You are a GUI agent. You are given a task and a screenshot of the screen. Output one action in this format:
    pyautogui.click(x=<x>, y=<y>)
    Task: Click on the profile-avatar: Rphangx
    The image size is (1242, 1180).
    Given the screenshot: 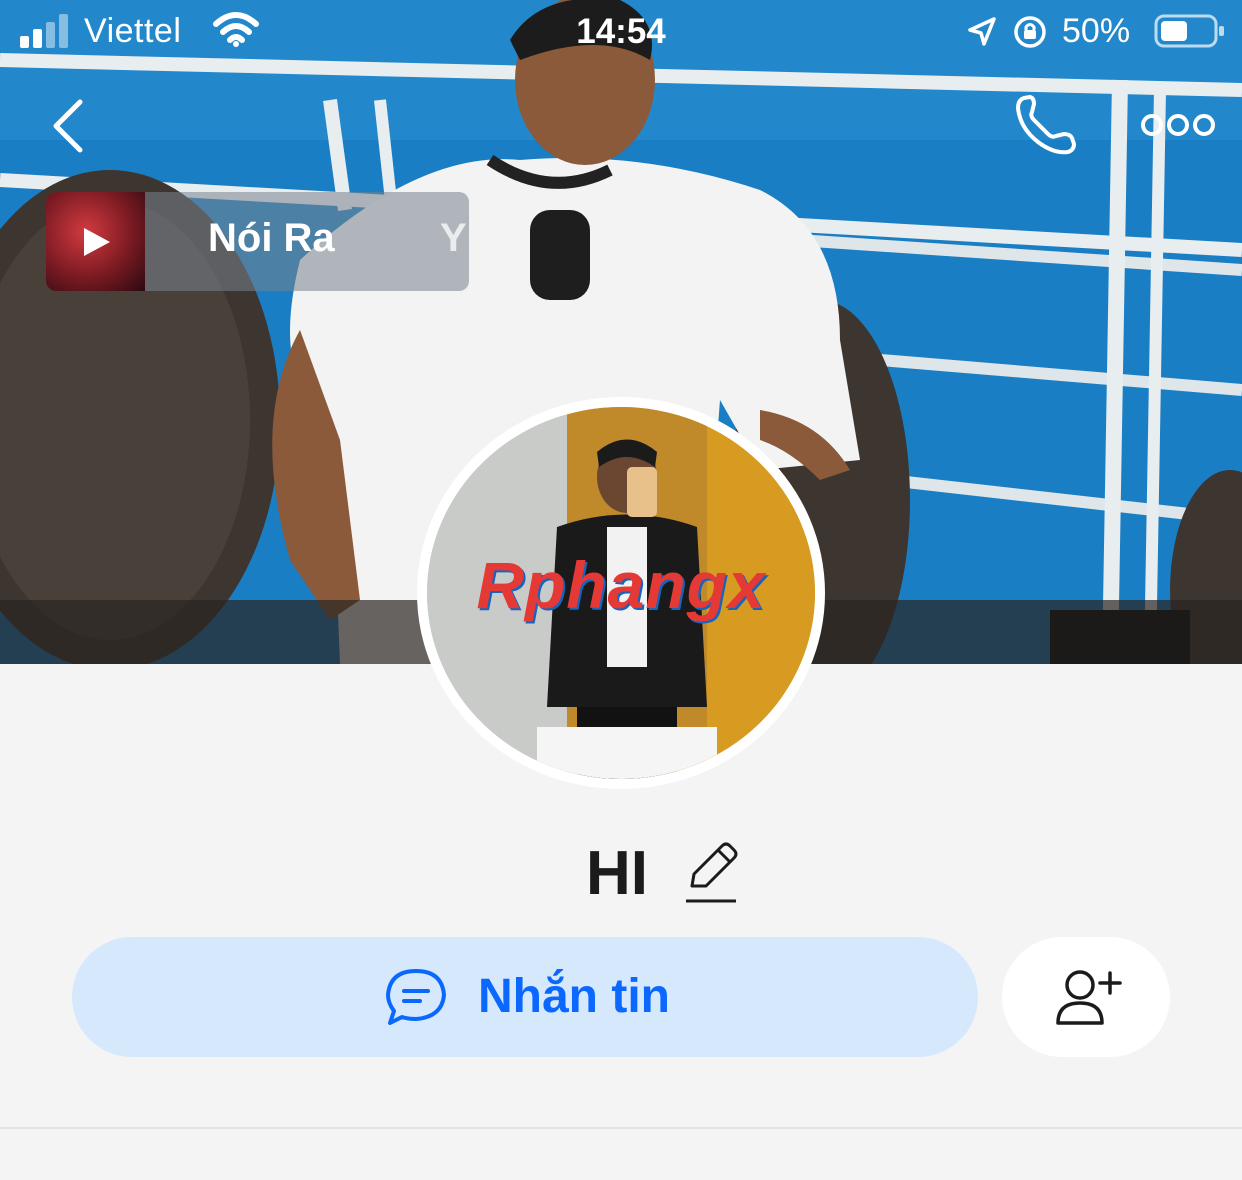 What is the action you would take?
    pyautogui.click(x=621, y=593)
    